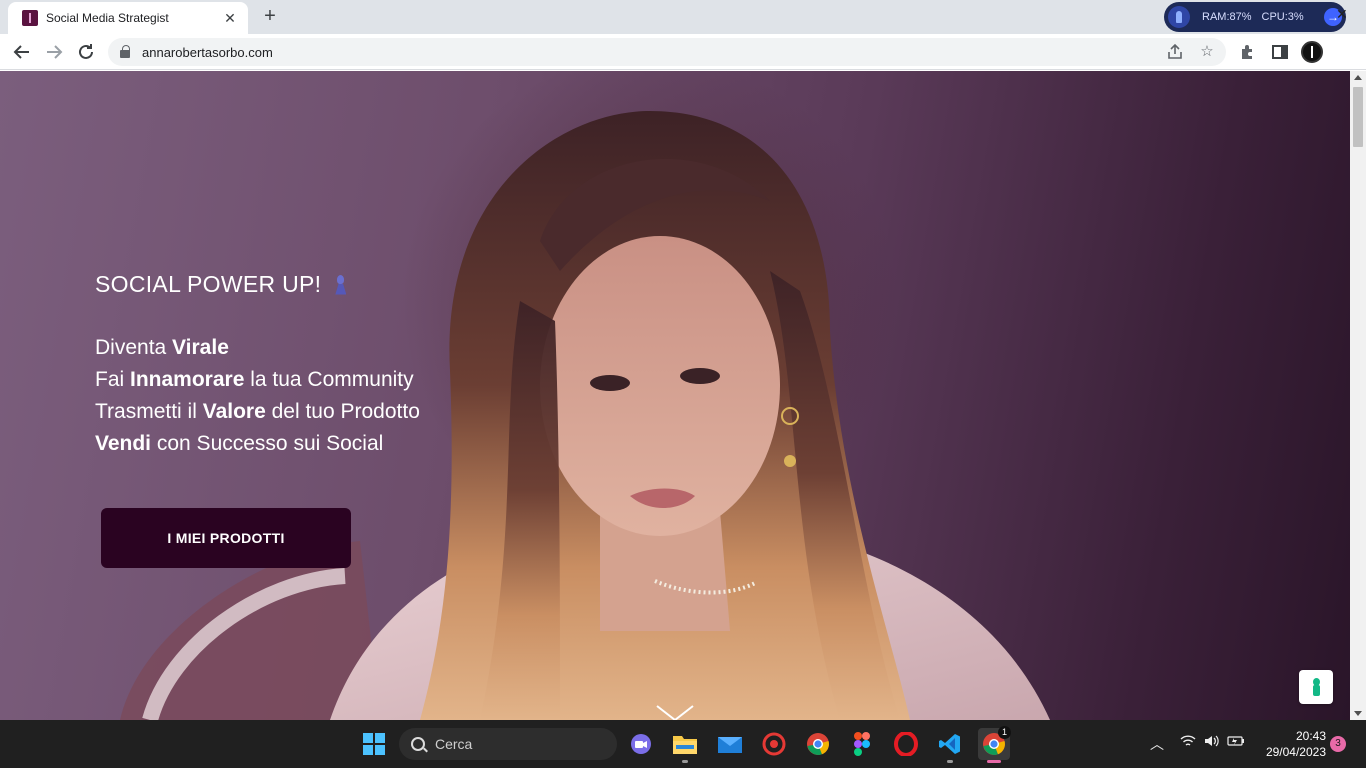 The height and width of the screenshot is (768, 1366). I want to click on hero-heading: SOCIAL POWER UP!, so click(257, 284).